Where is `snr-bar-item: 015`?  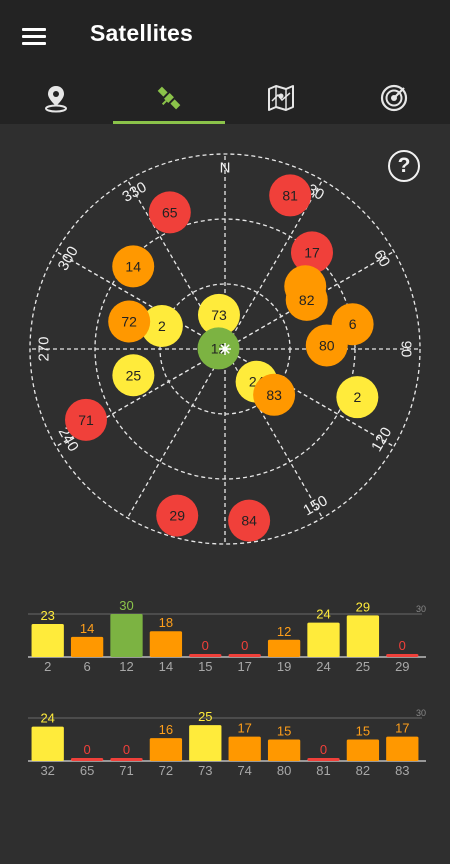
snr-bar-item: 015 is located at coordinates (205, 656).